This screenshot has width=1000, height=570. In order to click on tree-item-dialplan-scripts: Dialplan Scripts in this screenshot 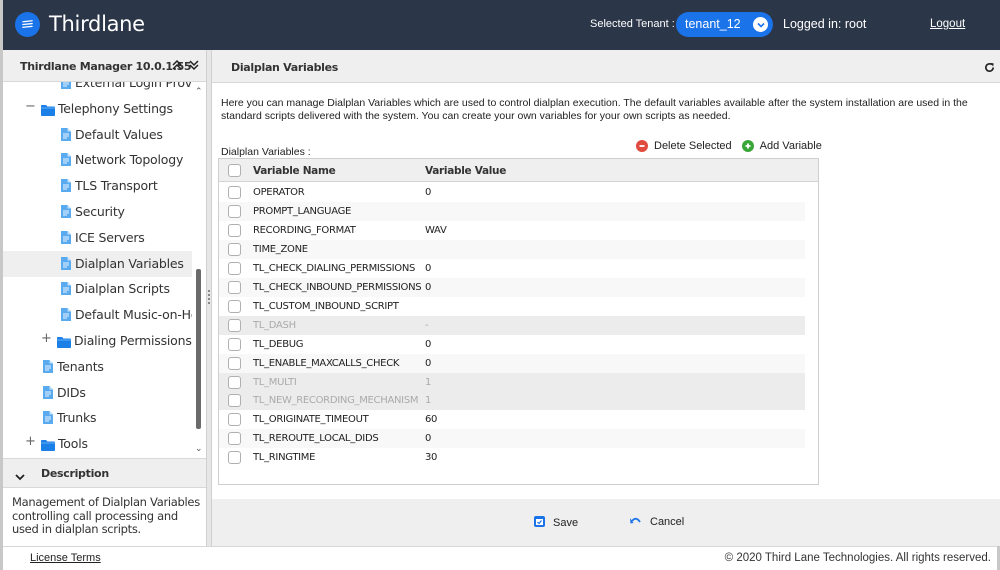, I will do `click(97, 289)`.